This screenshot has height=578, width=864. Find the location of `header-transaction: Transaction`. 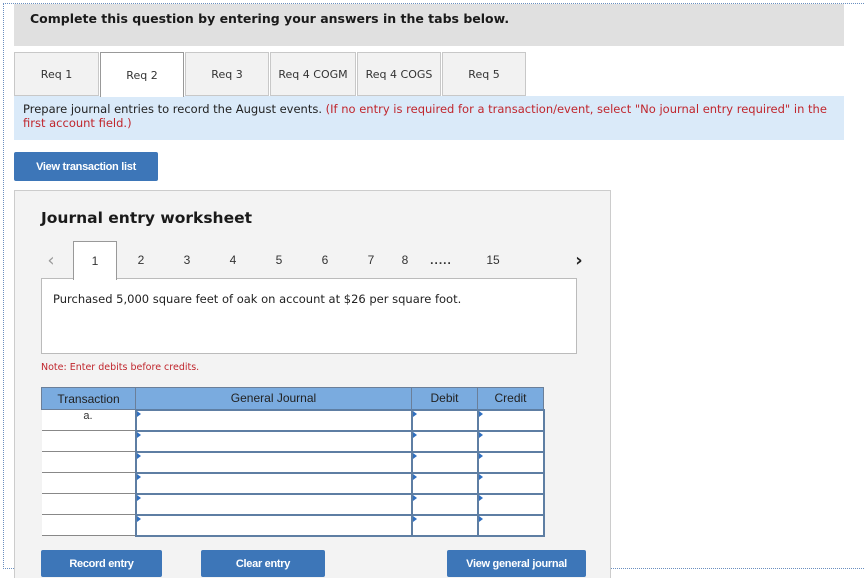

header-transaction: Transaction is located at coordinates (88, 398).